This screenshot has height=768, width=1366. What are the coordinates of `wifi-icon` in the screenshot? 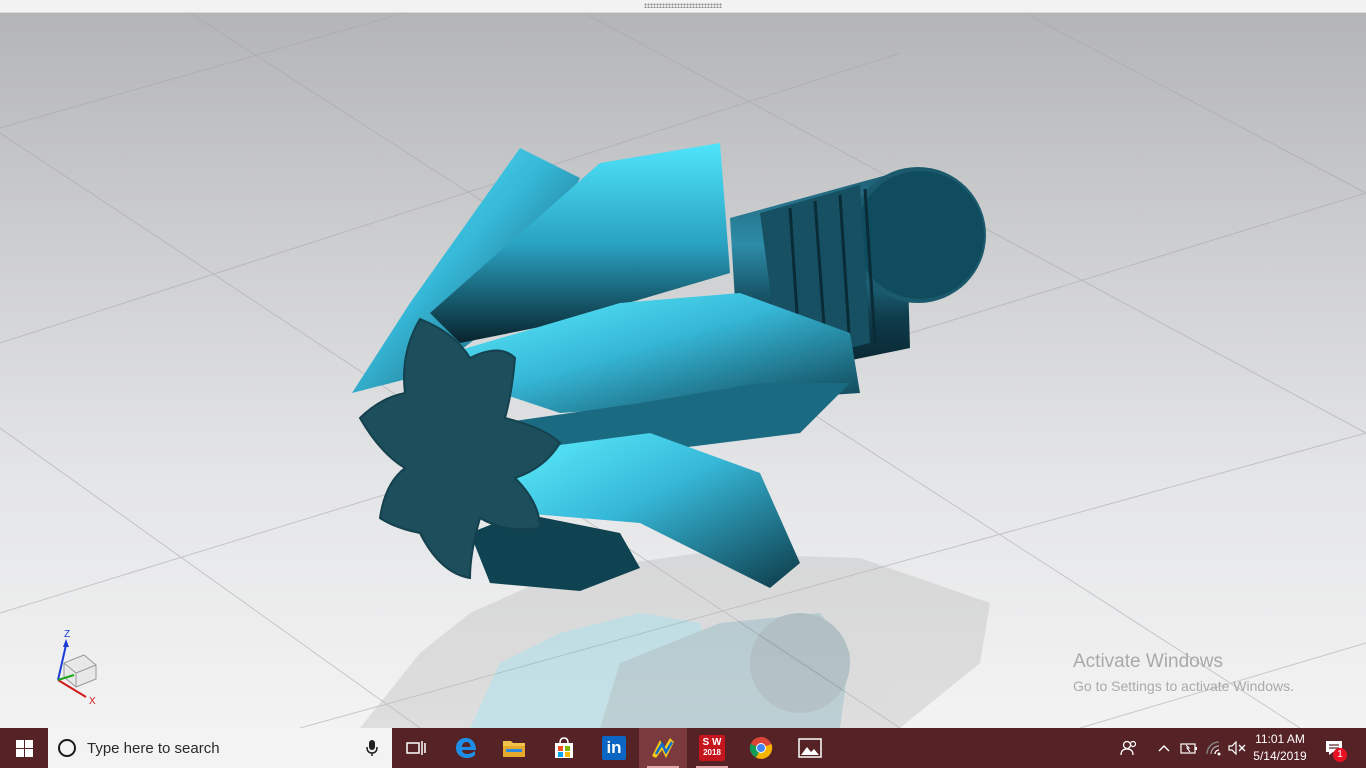 It's located at (1213, 748).